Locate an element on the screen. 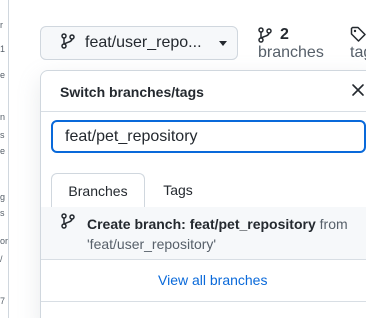 The height and width of the screenshot is (318, 366). left-edge-text: 1 is located at coordinates (3, 49).